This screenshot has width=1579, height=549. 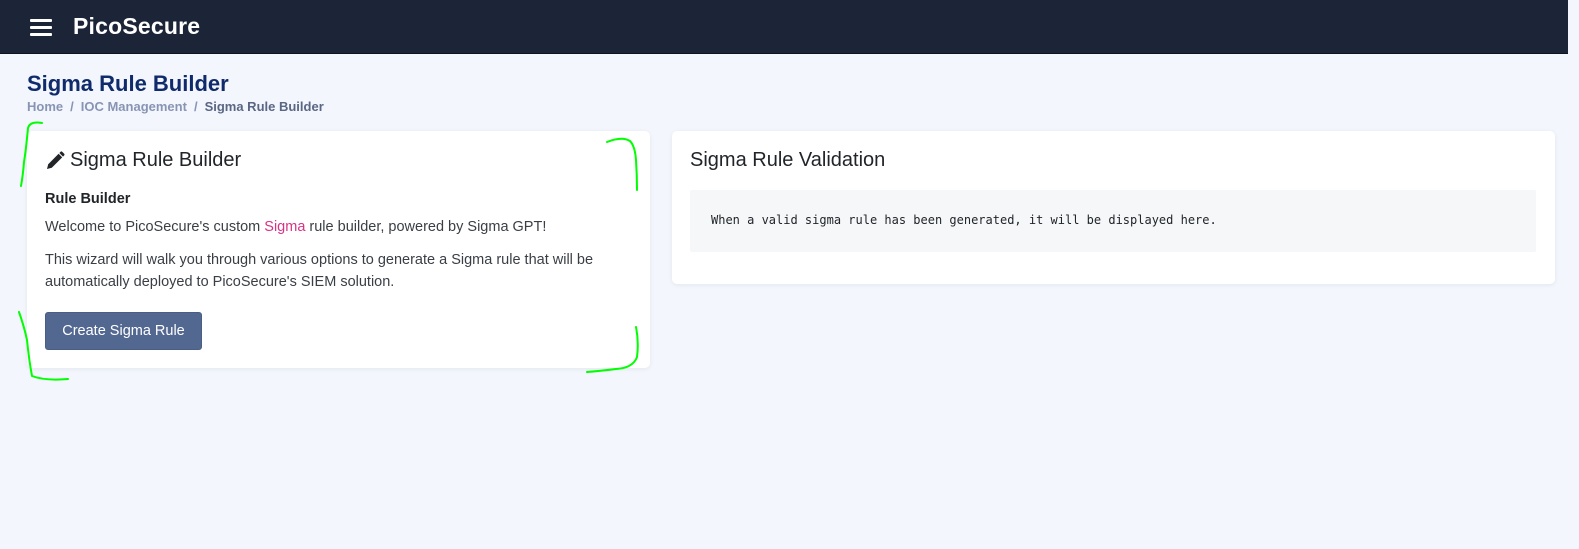 I want to click on breadcrumb: Home / IOC Management / Sigma Rule Builder, so click(x=175, y=106).